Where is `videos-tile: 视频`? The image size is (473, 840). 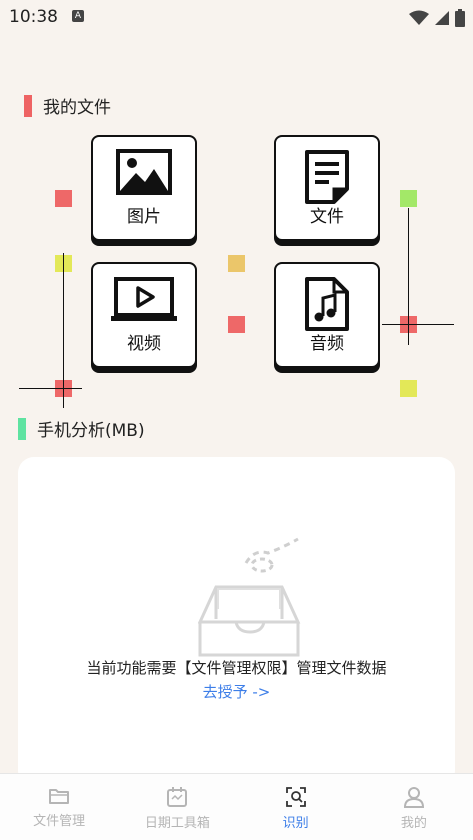 videos-tile: 视频 is located at coordinates (144, 315).